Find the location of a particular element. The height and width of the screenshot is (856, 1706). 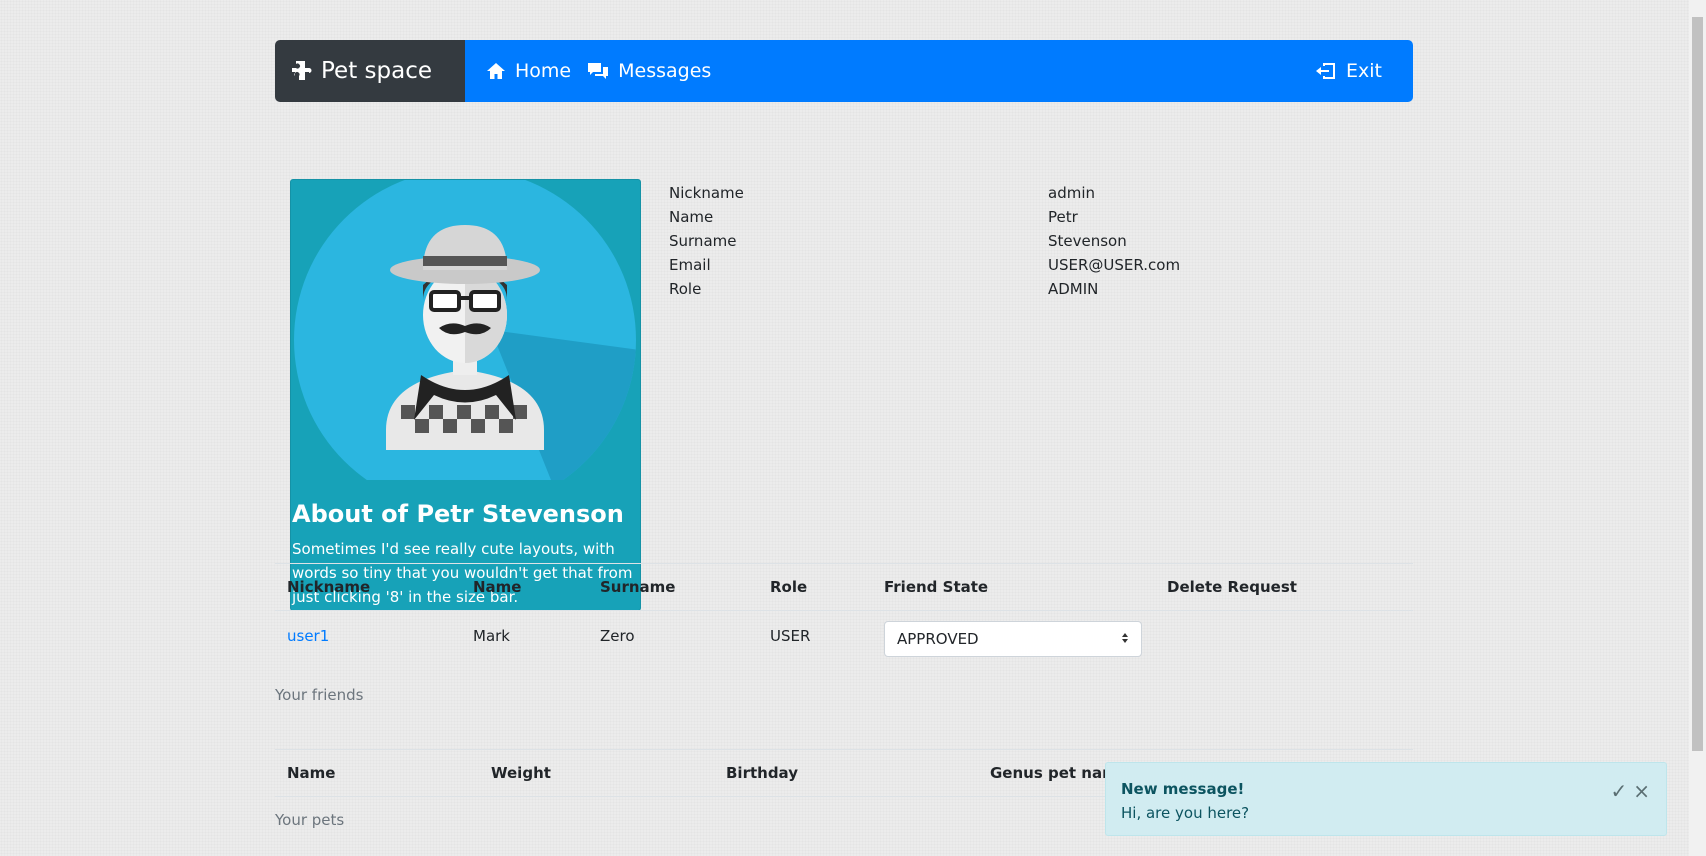

brand: Pet space is located at coordinates (370, 71).